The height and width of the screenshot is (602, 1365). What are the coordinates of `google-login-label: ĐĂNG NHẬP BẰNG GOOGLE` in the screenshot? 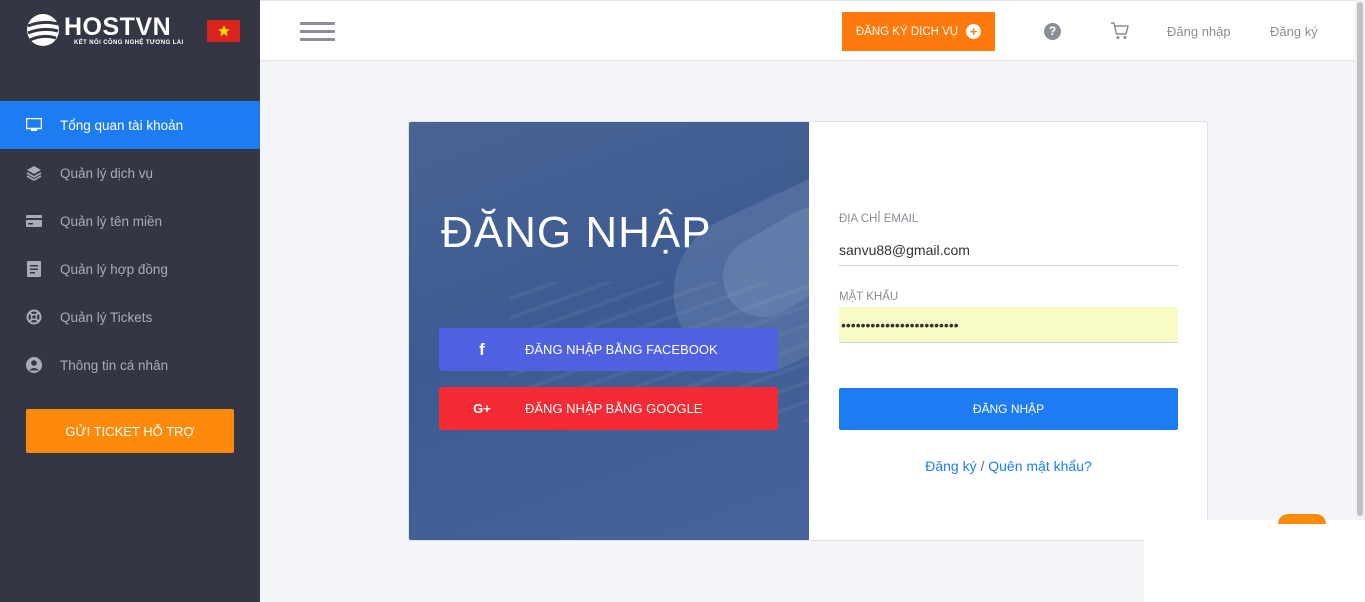 It's located at (614, 408).